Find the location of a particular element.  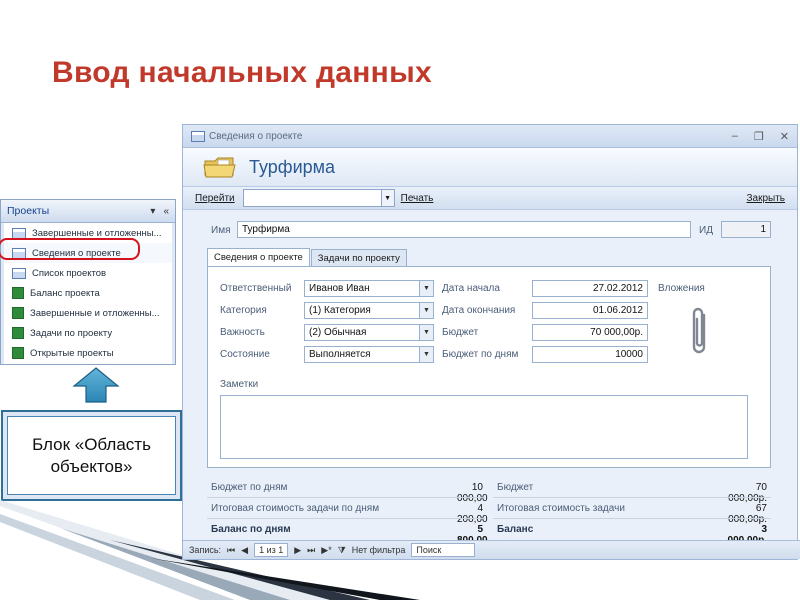

state-combo: Выполняется ▼ is located at coordinates (369, 354).